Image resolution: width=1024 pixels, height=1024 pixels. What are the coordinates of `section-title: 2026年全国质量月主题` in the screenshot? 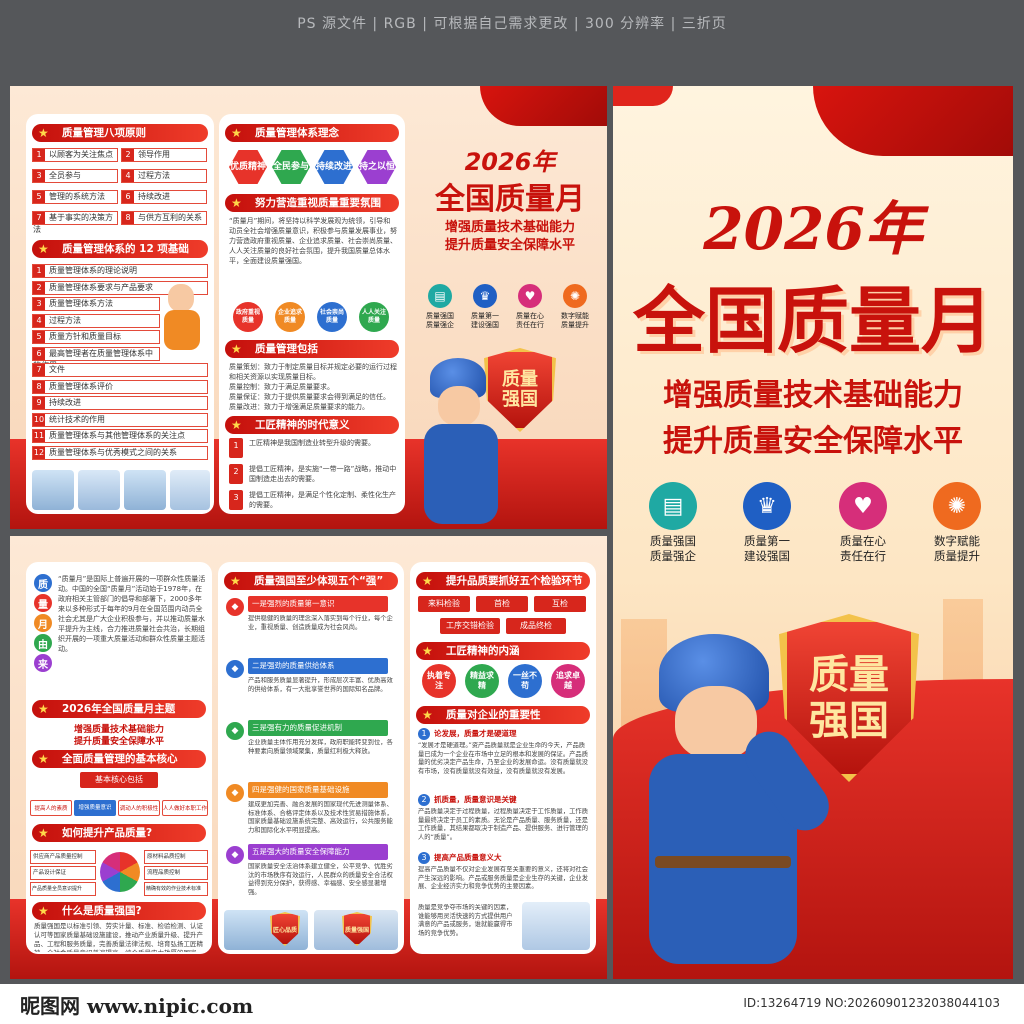 It's located at (119, 709).